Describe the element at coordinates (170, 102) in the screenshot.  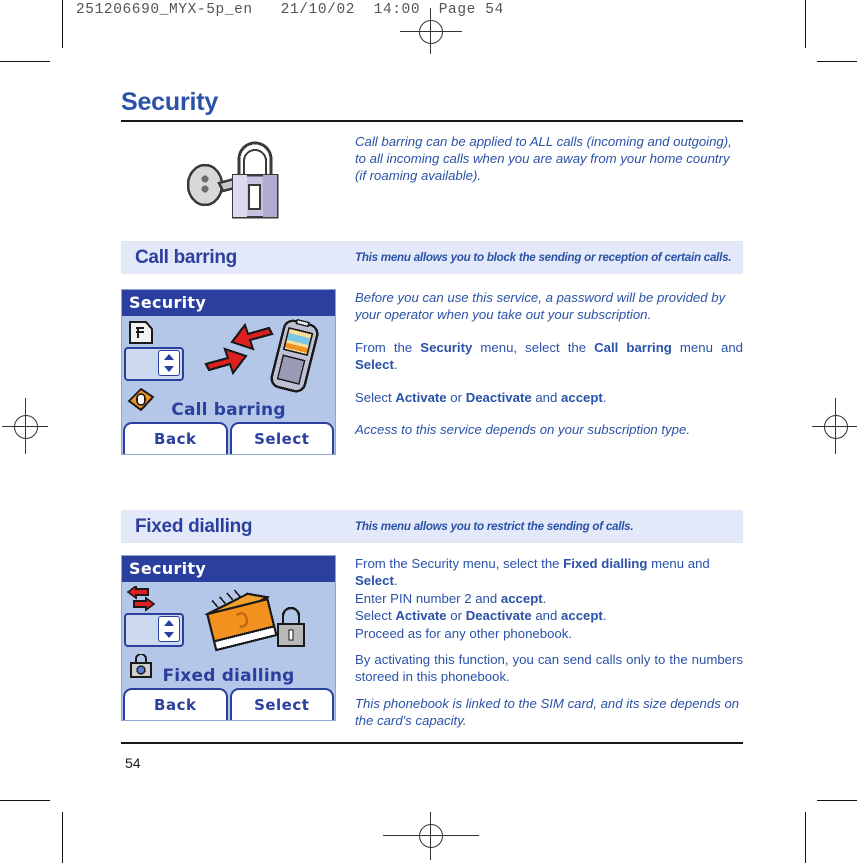
I see `page-title: Security` at that location.